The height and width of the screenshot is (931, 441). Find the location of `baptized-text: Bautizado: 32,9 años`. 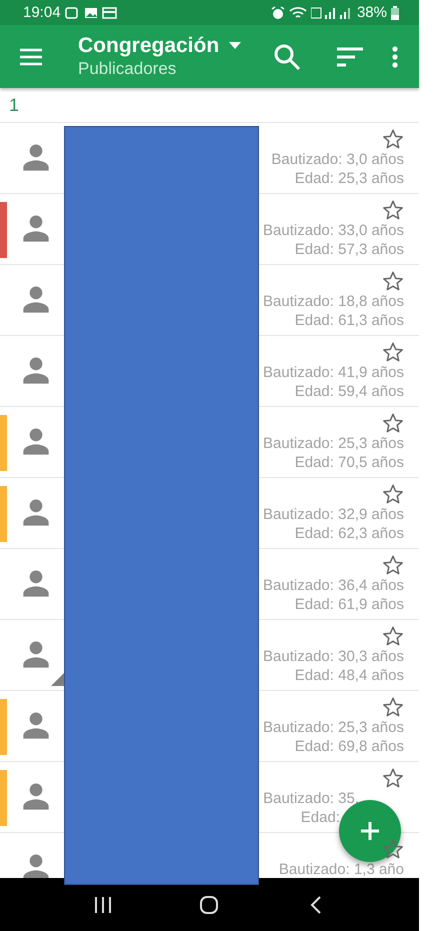

baptized-text: Bautizado: 32,9 años is located at coordinates (333, 514).